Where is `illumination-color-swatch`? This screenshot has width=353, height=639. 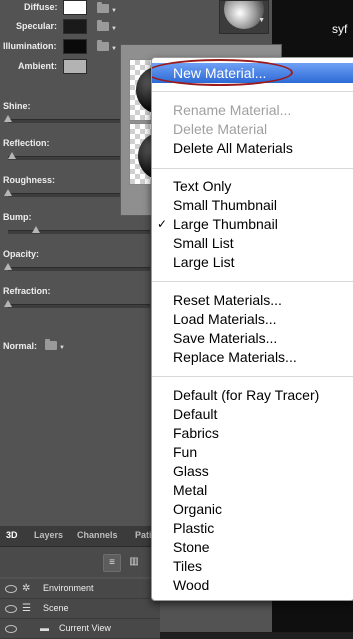
illumination-color-swatch is located at coordinates (75, 46).